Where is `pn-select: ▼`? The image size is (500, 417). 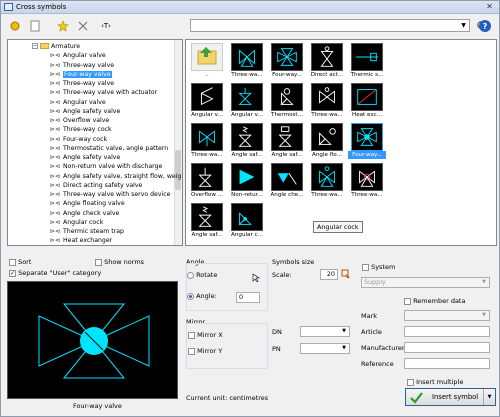 pn-select: ▼ is located at coordinates (325, 348).